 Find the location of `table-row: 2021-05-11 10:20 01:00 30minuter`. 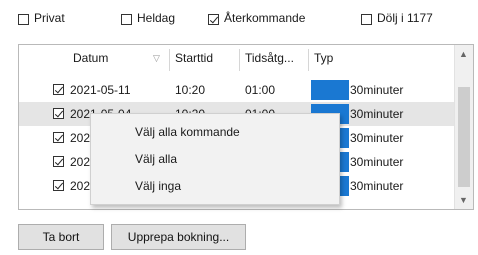

table-row: 2021-05-11 10:20 01:00 30minuter is located at coordinates (237, 90).